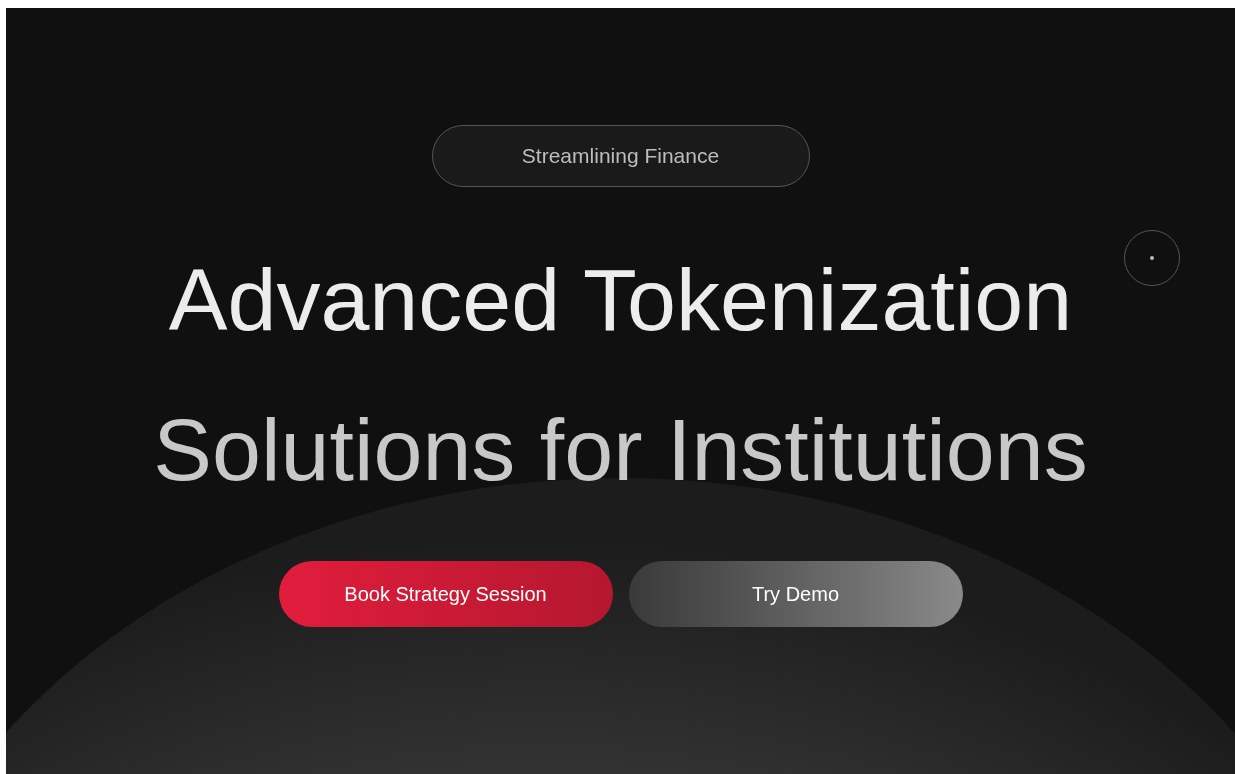 The height and width of the screenshot is (774, 1235). Describe the element at coordinates (795, 594) in the screenshot. I see `demo-button: Try Demo` at that location.